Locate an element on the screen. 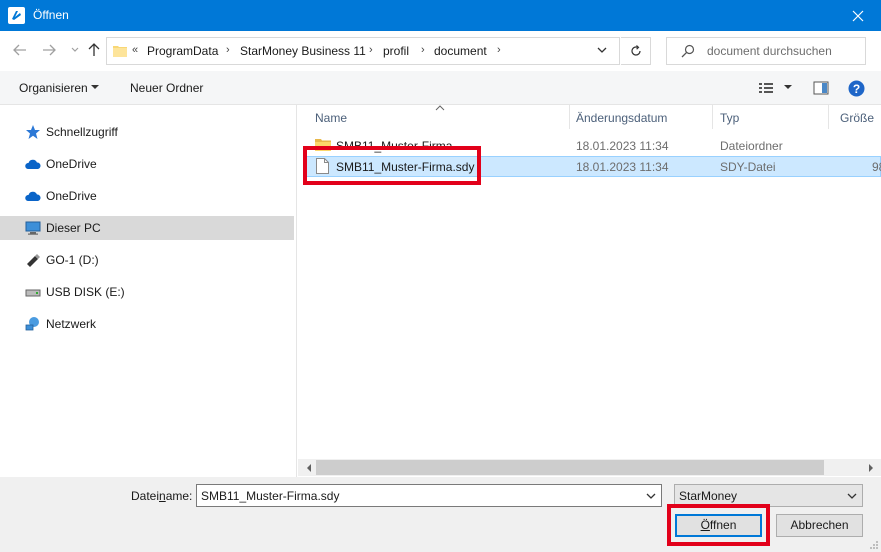 This screenshot has width=881, height=552. breadcrumb-item: StarMoney Business 11 is located at coordinates (303, 51).